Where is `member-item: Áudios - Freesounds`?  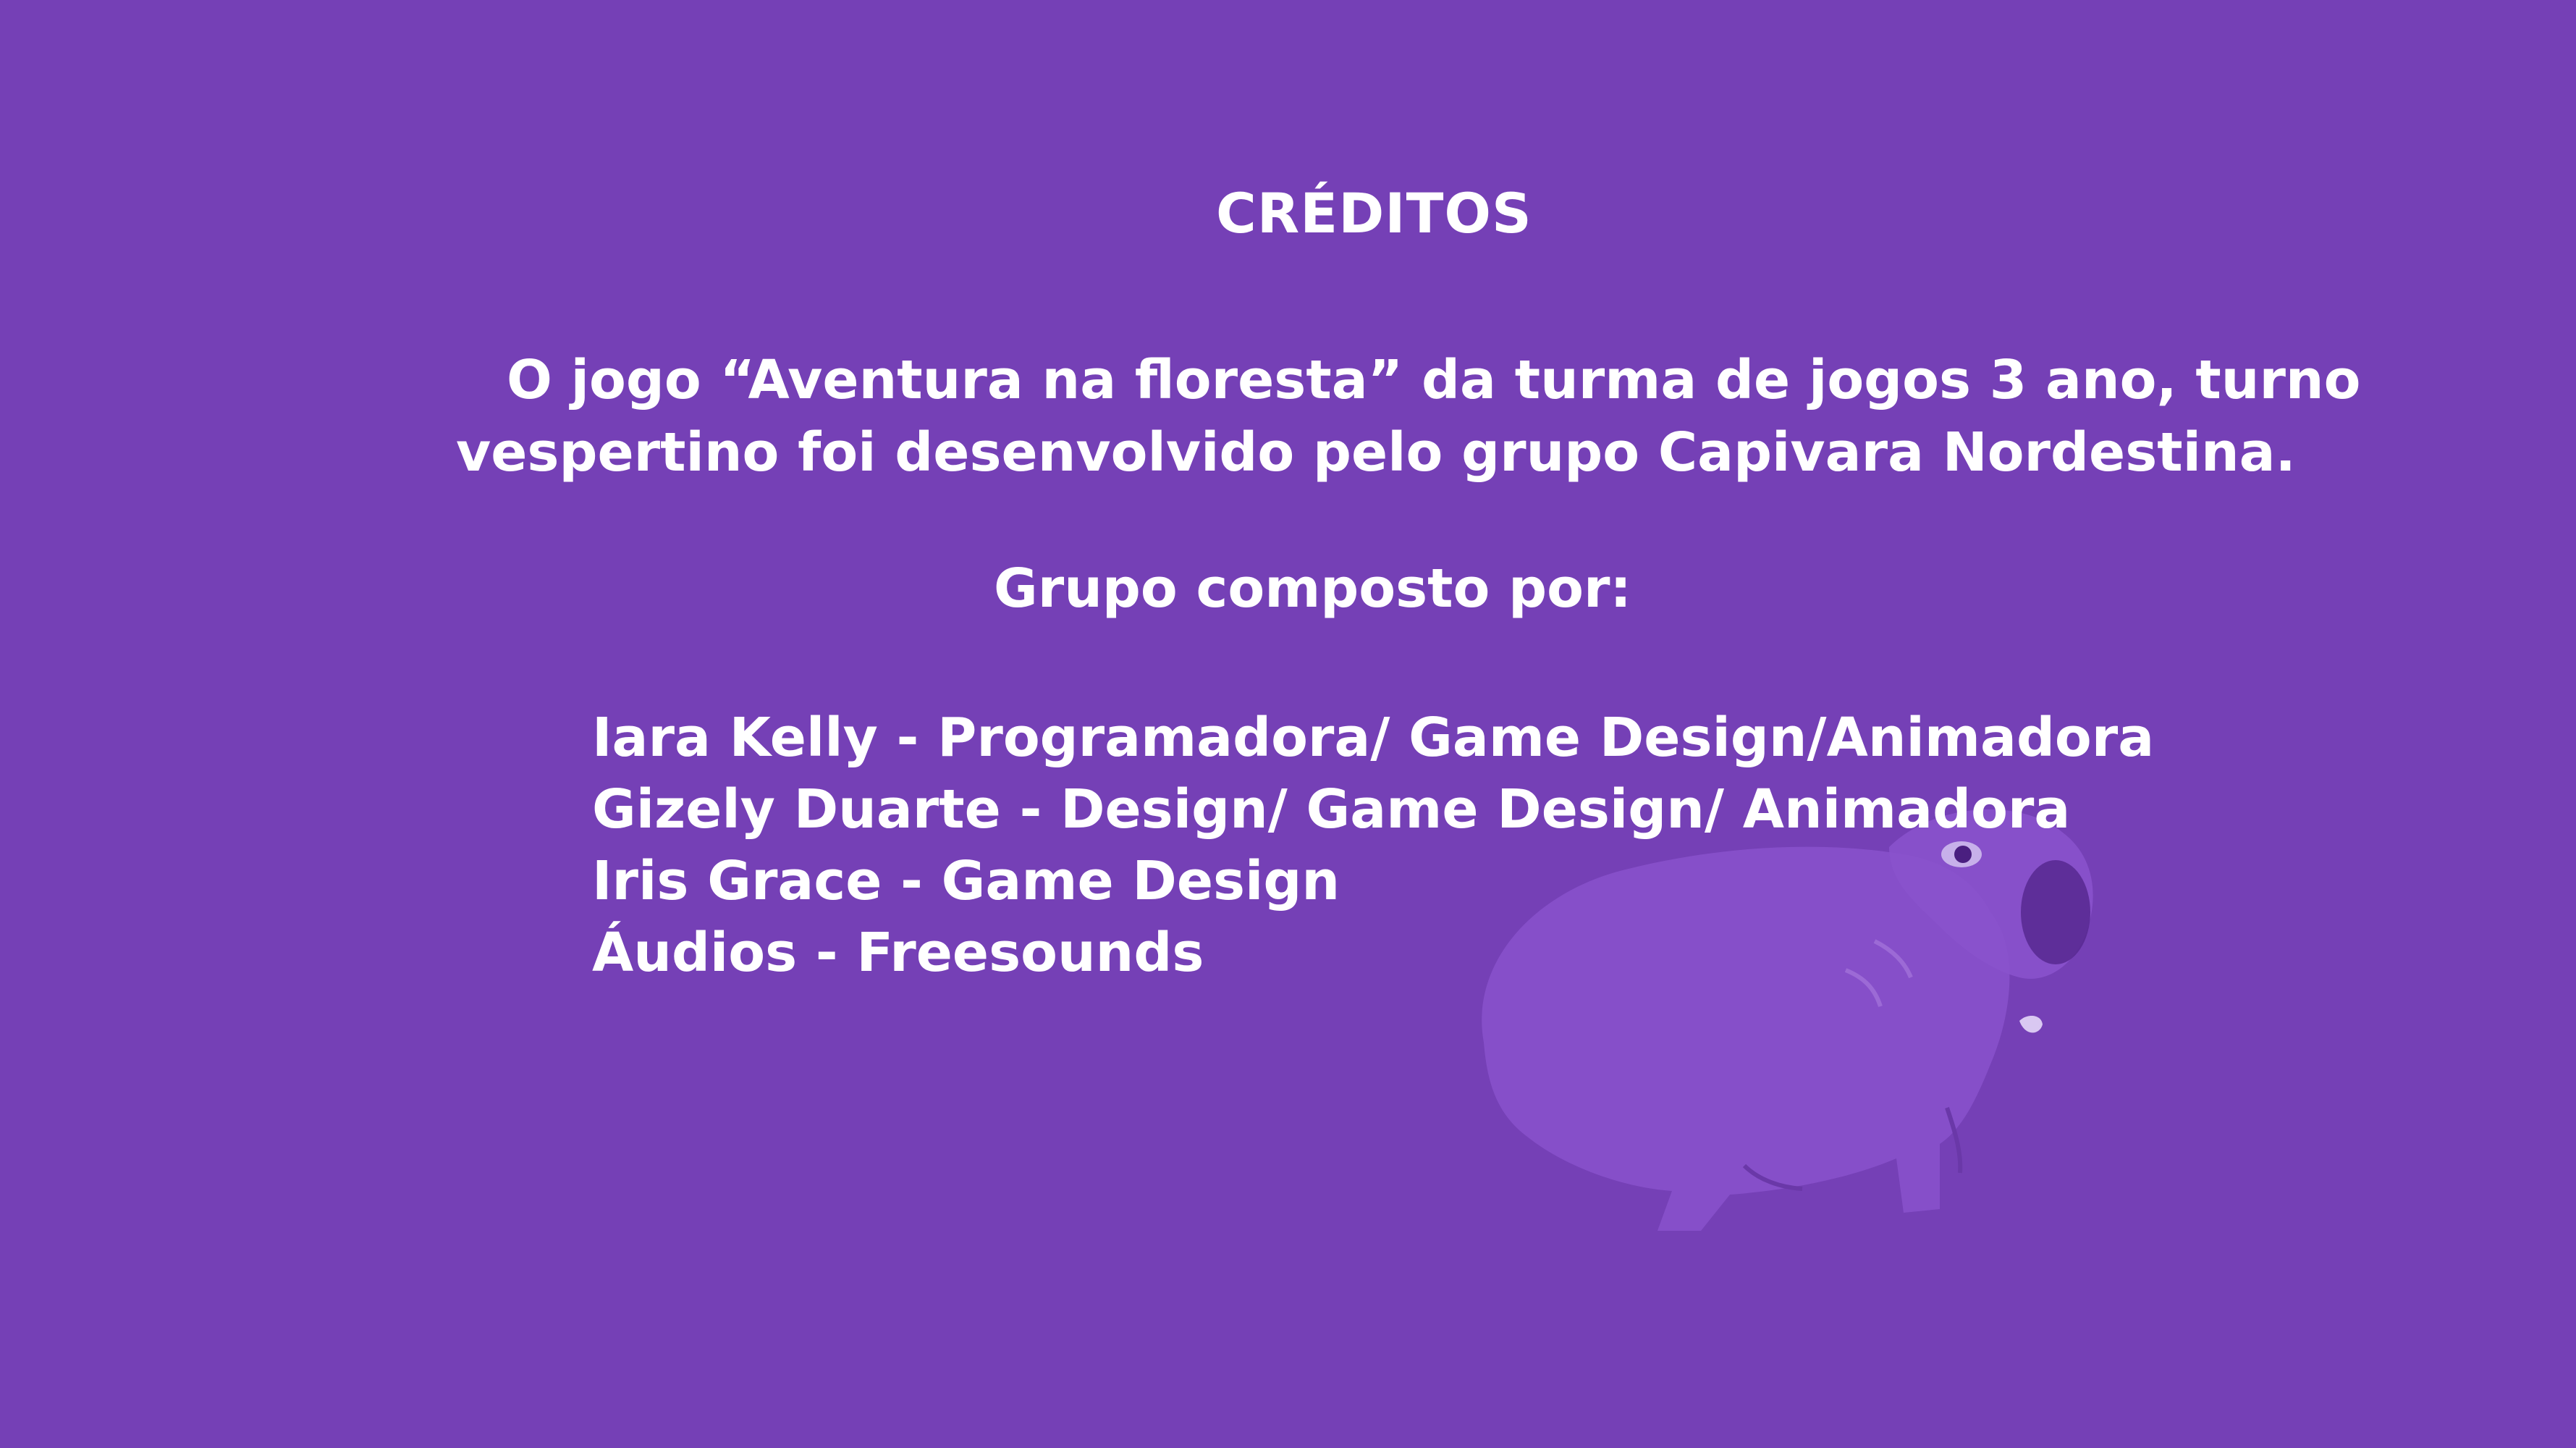 member-item: Áudios - Freesounds is located at coordinates (898, 953).